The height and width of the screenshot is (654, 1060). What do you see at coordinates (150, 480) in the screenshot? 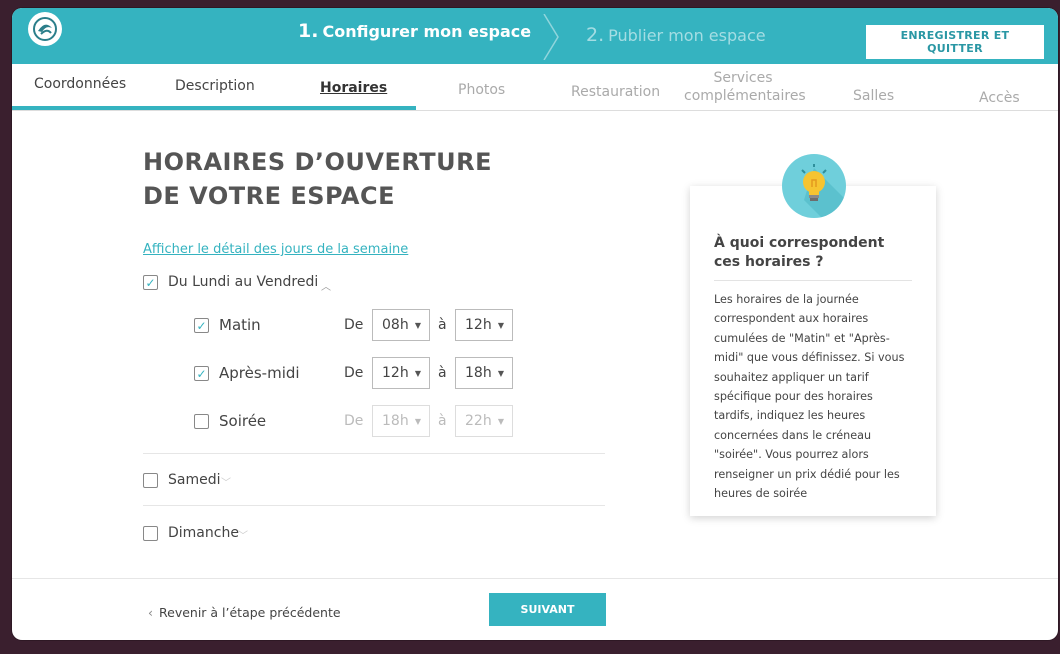
I see `saturday-checkbox` at bounding box center [150, 480].